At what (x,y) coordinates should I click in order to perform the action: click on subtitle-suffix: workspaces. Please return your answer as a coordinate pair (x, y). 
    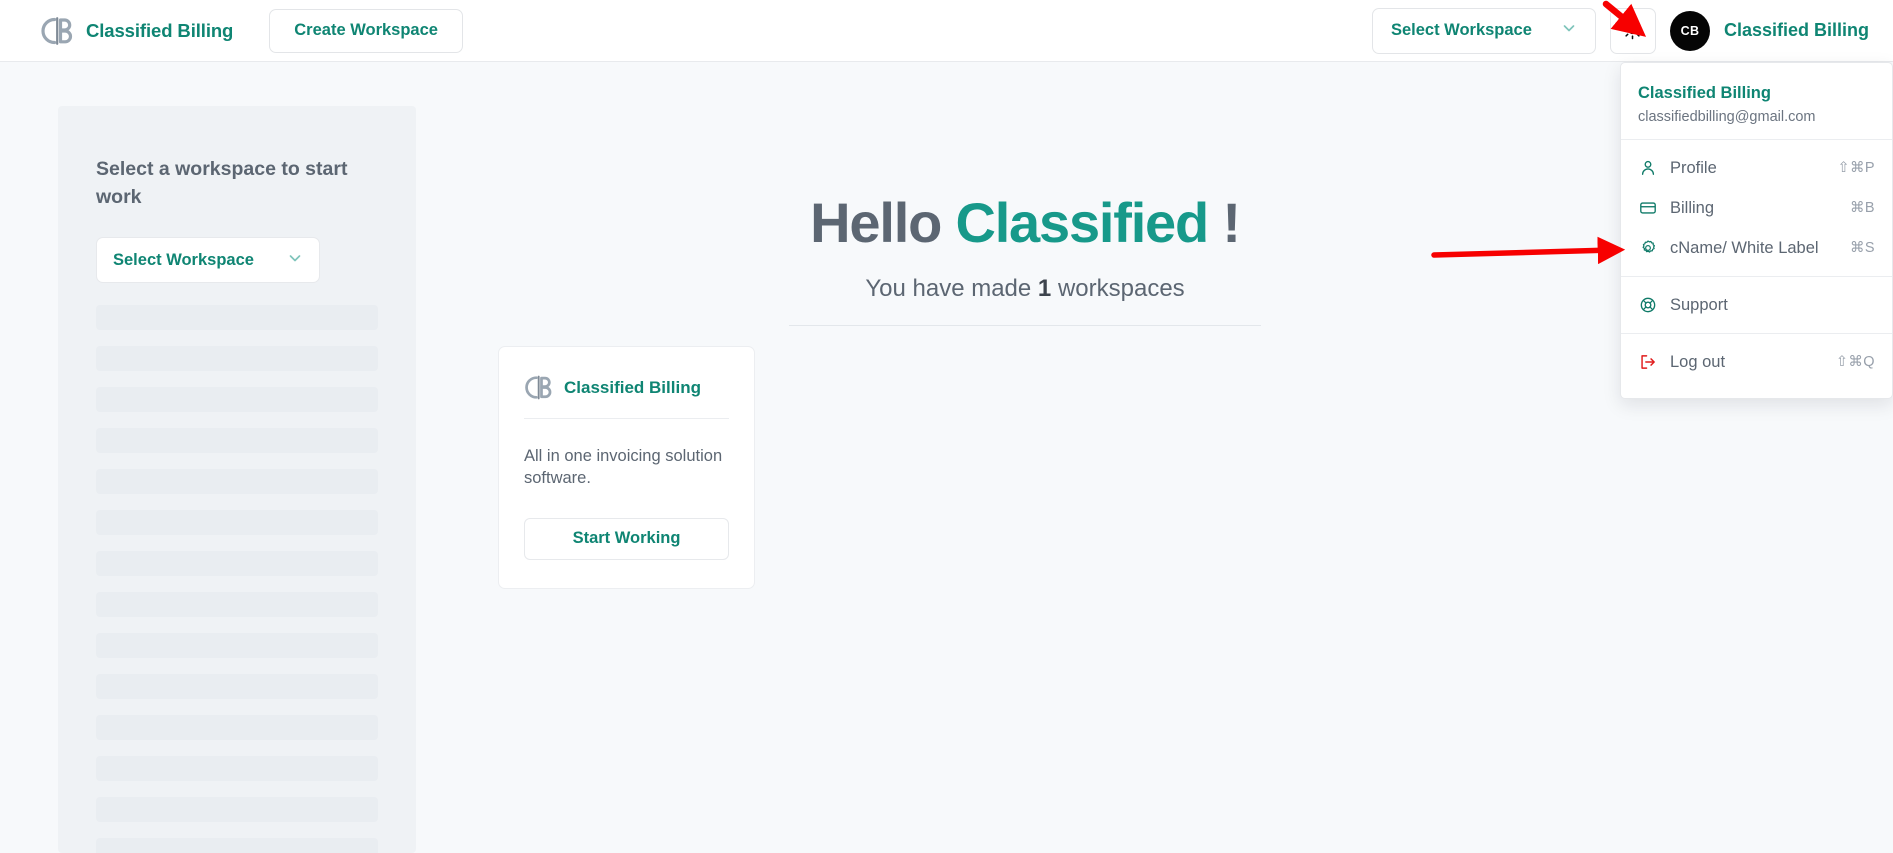
    Looking at the image, I should click on (1121, 288).